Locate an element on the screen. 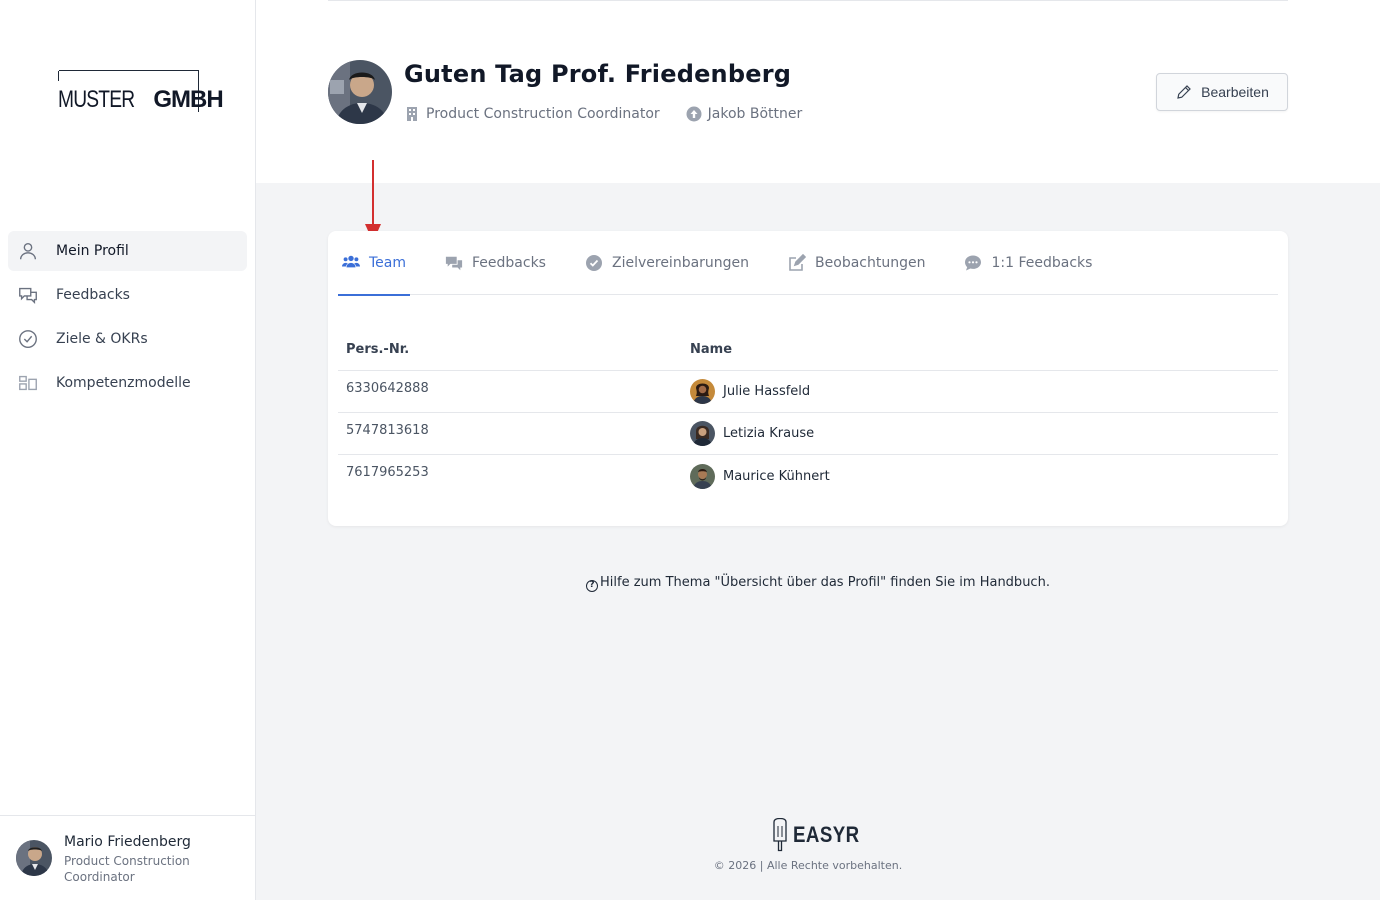  sidebar-item-label: Mein Profil is located at coordinates (92, 251).